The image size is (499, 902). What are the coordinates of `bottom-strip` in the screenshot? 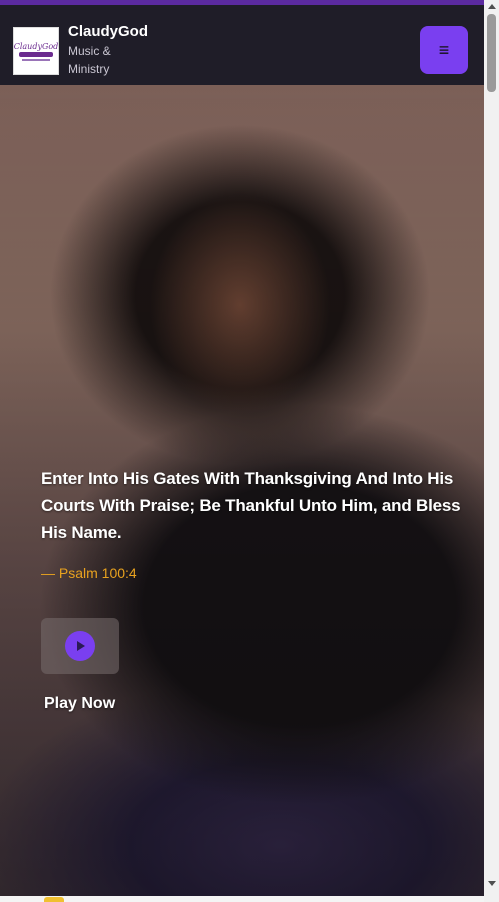 It's located at (242, 899).